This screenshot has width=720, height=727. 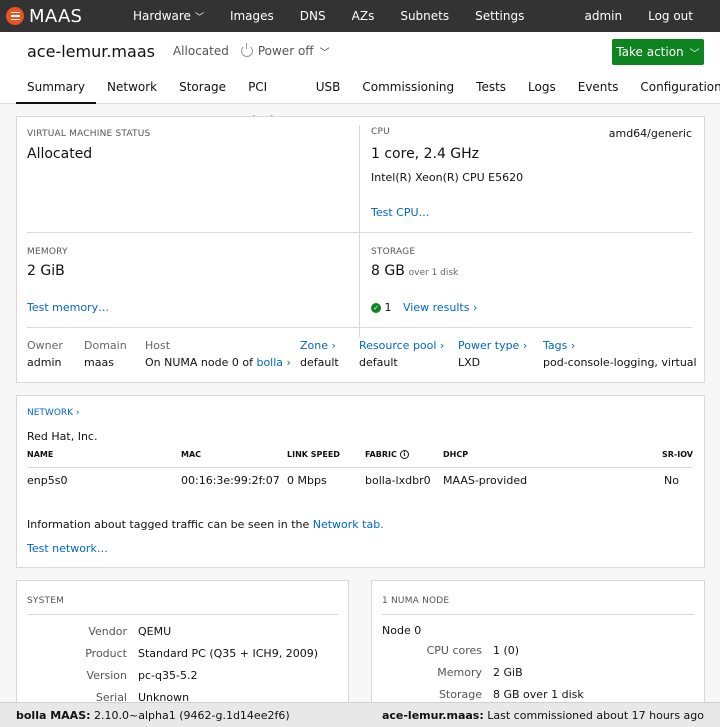 What do you see at coordinates (492, 345) in the screenshot?
I see `power-type-link: Power type ›` at bounding box center [492, 345].